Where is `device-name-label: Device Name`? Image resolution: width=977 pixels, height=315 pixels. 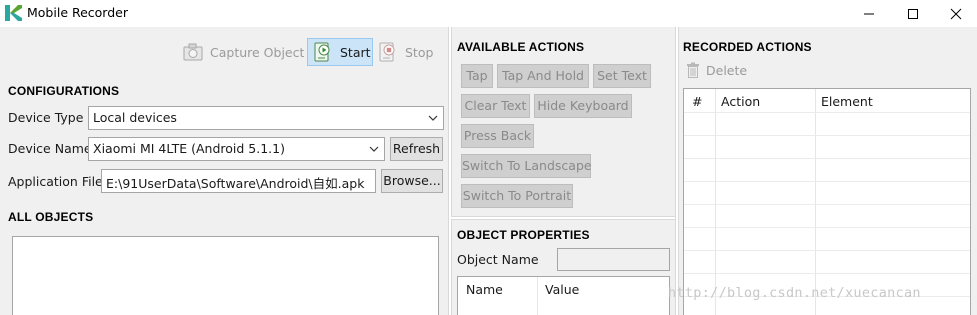 device-name-label: Device Name is located at coordinates (50, 148).